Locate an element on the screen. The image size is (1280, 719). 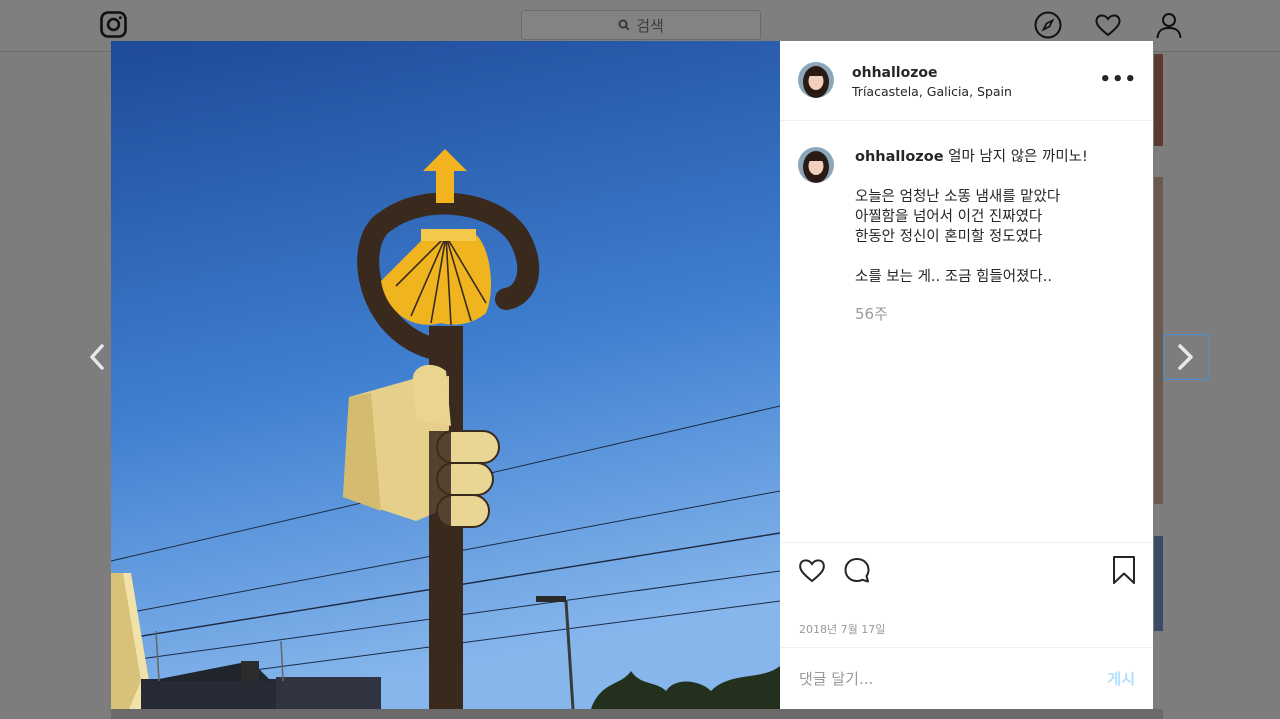
post-actions is located at coordinates (966, 572).